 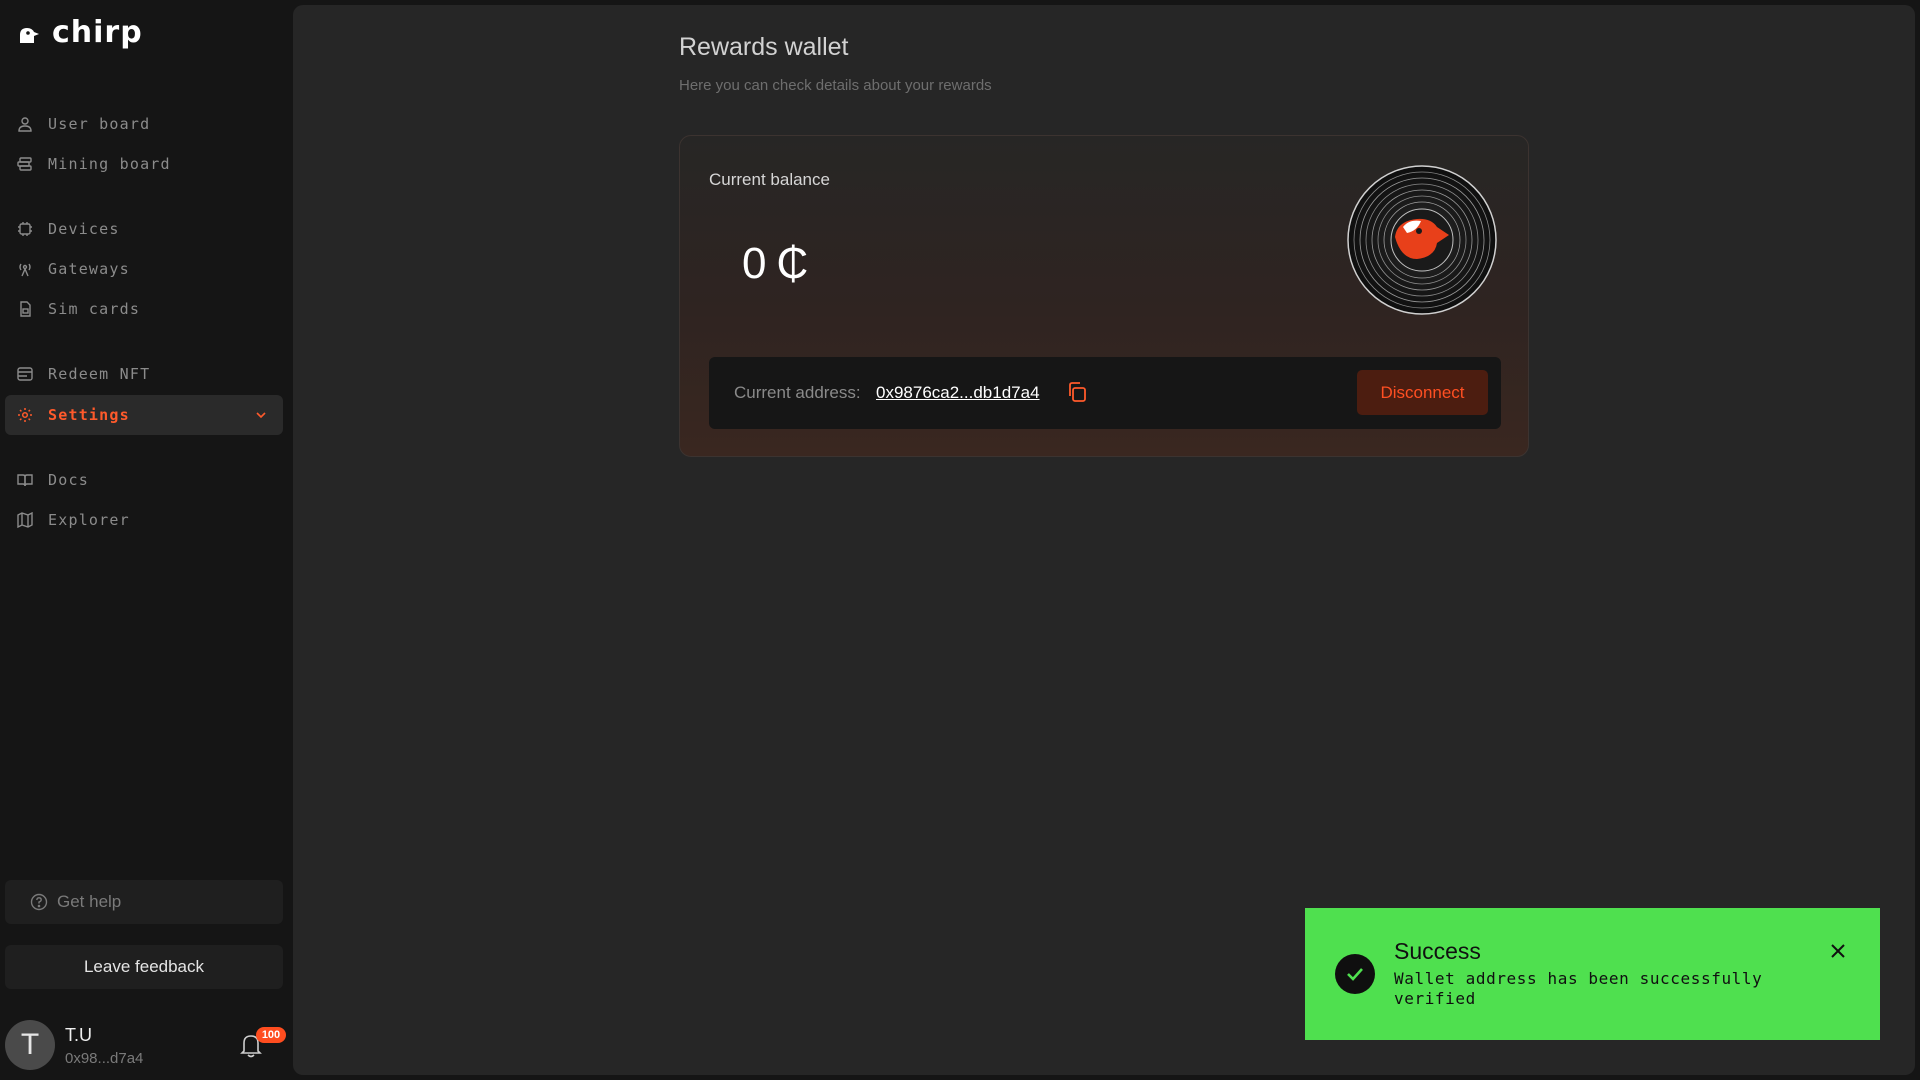 What do you see at coordinates (25, 520) in the screenshot?
I see `map-icon` at bounding box center [25, 520].